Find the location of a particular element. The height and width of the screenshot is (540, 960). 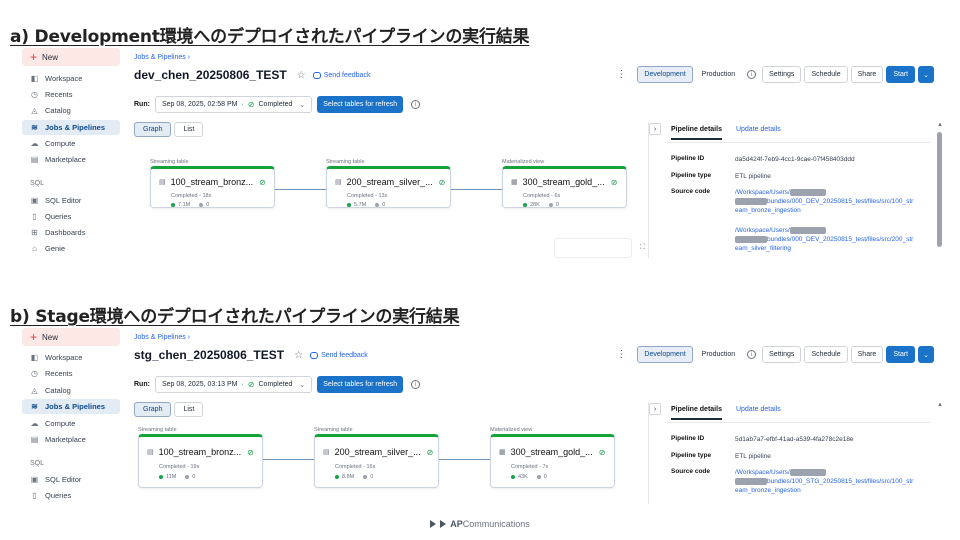

store-icon: ▤ is located at coordinates (34, 439).